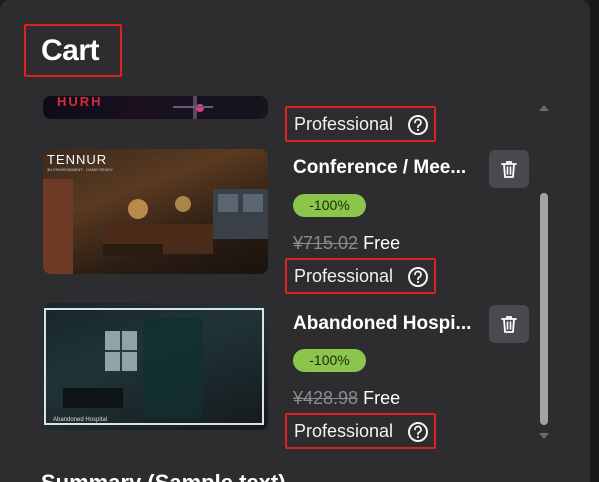 This screenshot has width=599, height=482. I want to click on chevron-up-icon, so click(544, 108).